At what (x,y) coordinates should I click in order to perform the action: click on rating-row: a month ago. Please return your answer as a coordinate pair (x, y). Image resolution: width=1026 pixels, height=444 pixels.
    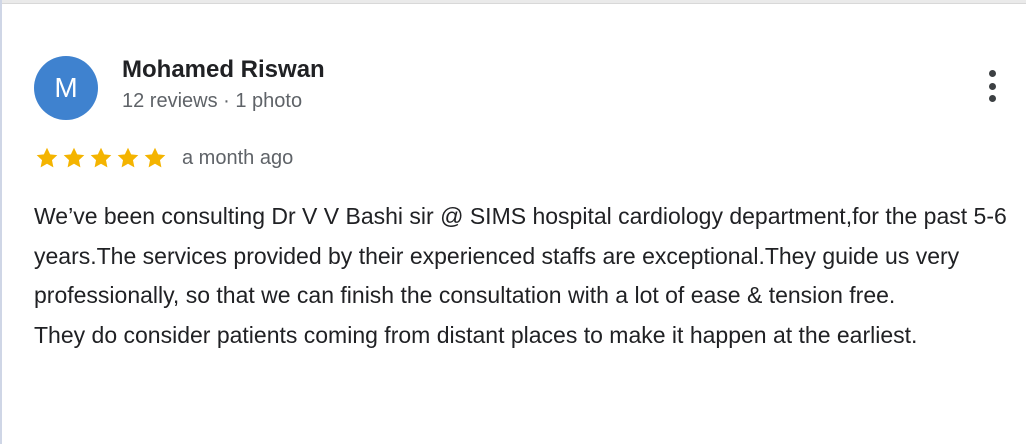
    Looking at the image, I should click on (163, 158).